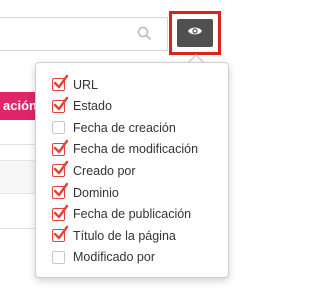  What do you see at coordinates (124, 235) in the screenshot?
I see `column-option-label: Título de la página` at bounding box center [124, 235].